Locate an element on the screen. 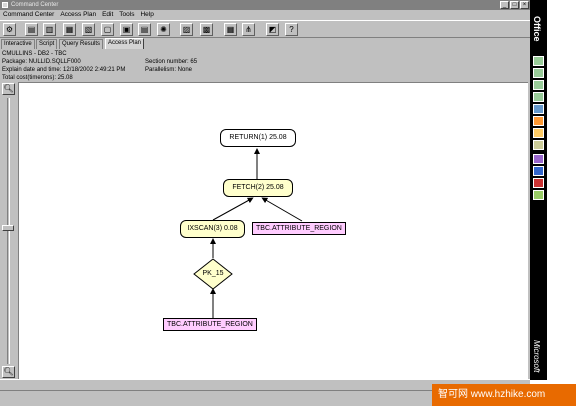 The width and height of the screenshot is (576, 406). new-icon: ▢ is located at coordinates (107, 29).